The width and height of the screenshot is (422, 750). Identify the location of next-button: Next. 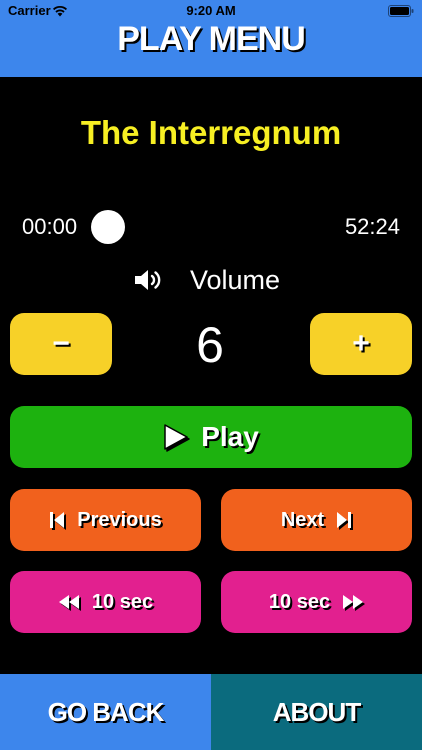
(316, 520).